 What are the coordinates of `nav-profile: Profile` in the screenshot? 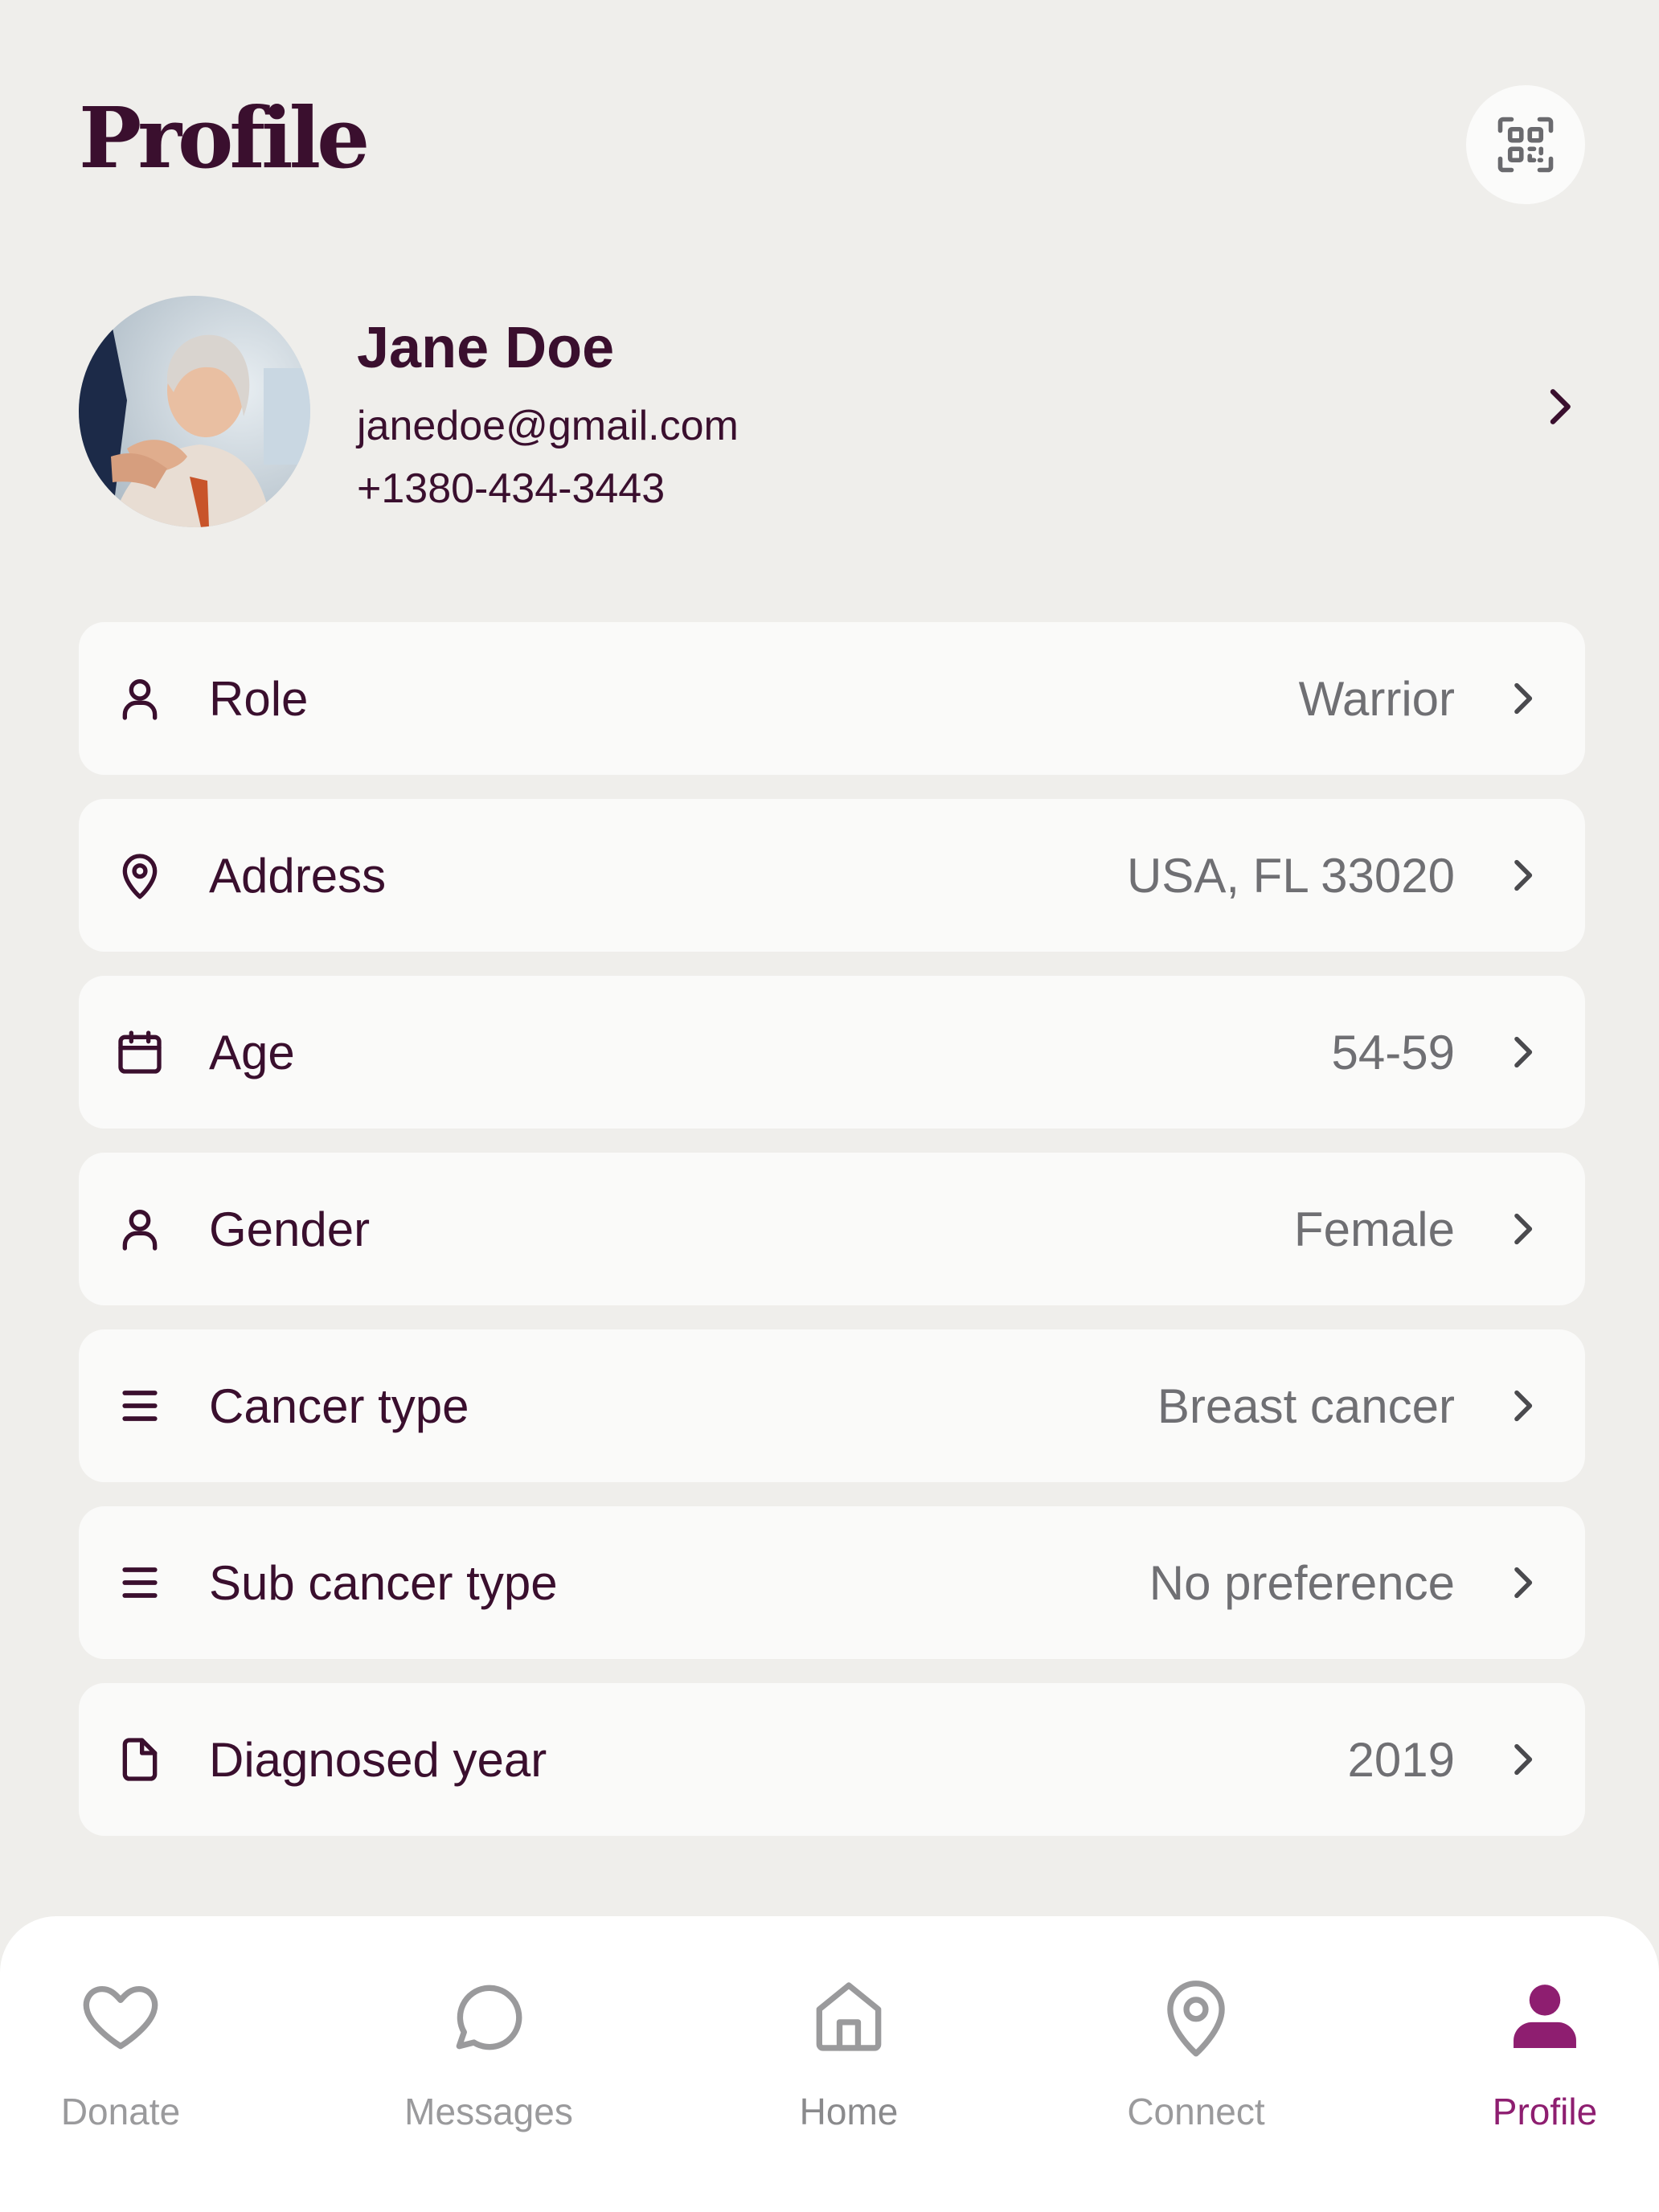 It's located at (1537, 2060).